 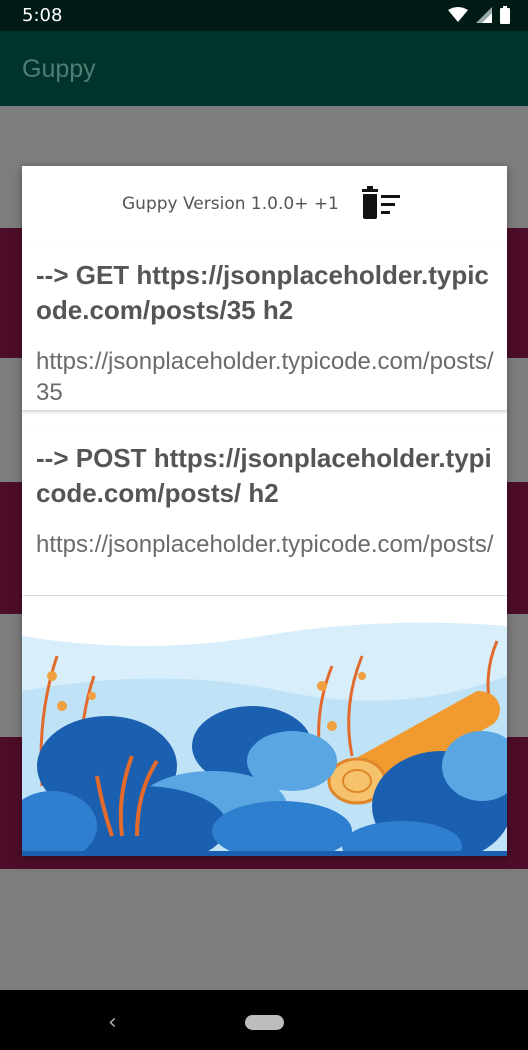 I want to click on wifi-icon, so click(x=458, y=14).